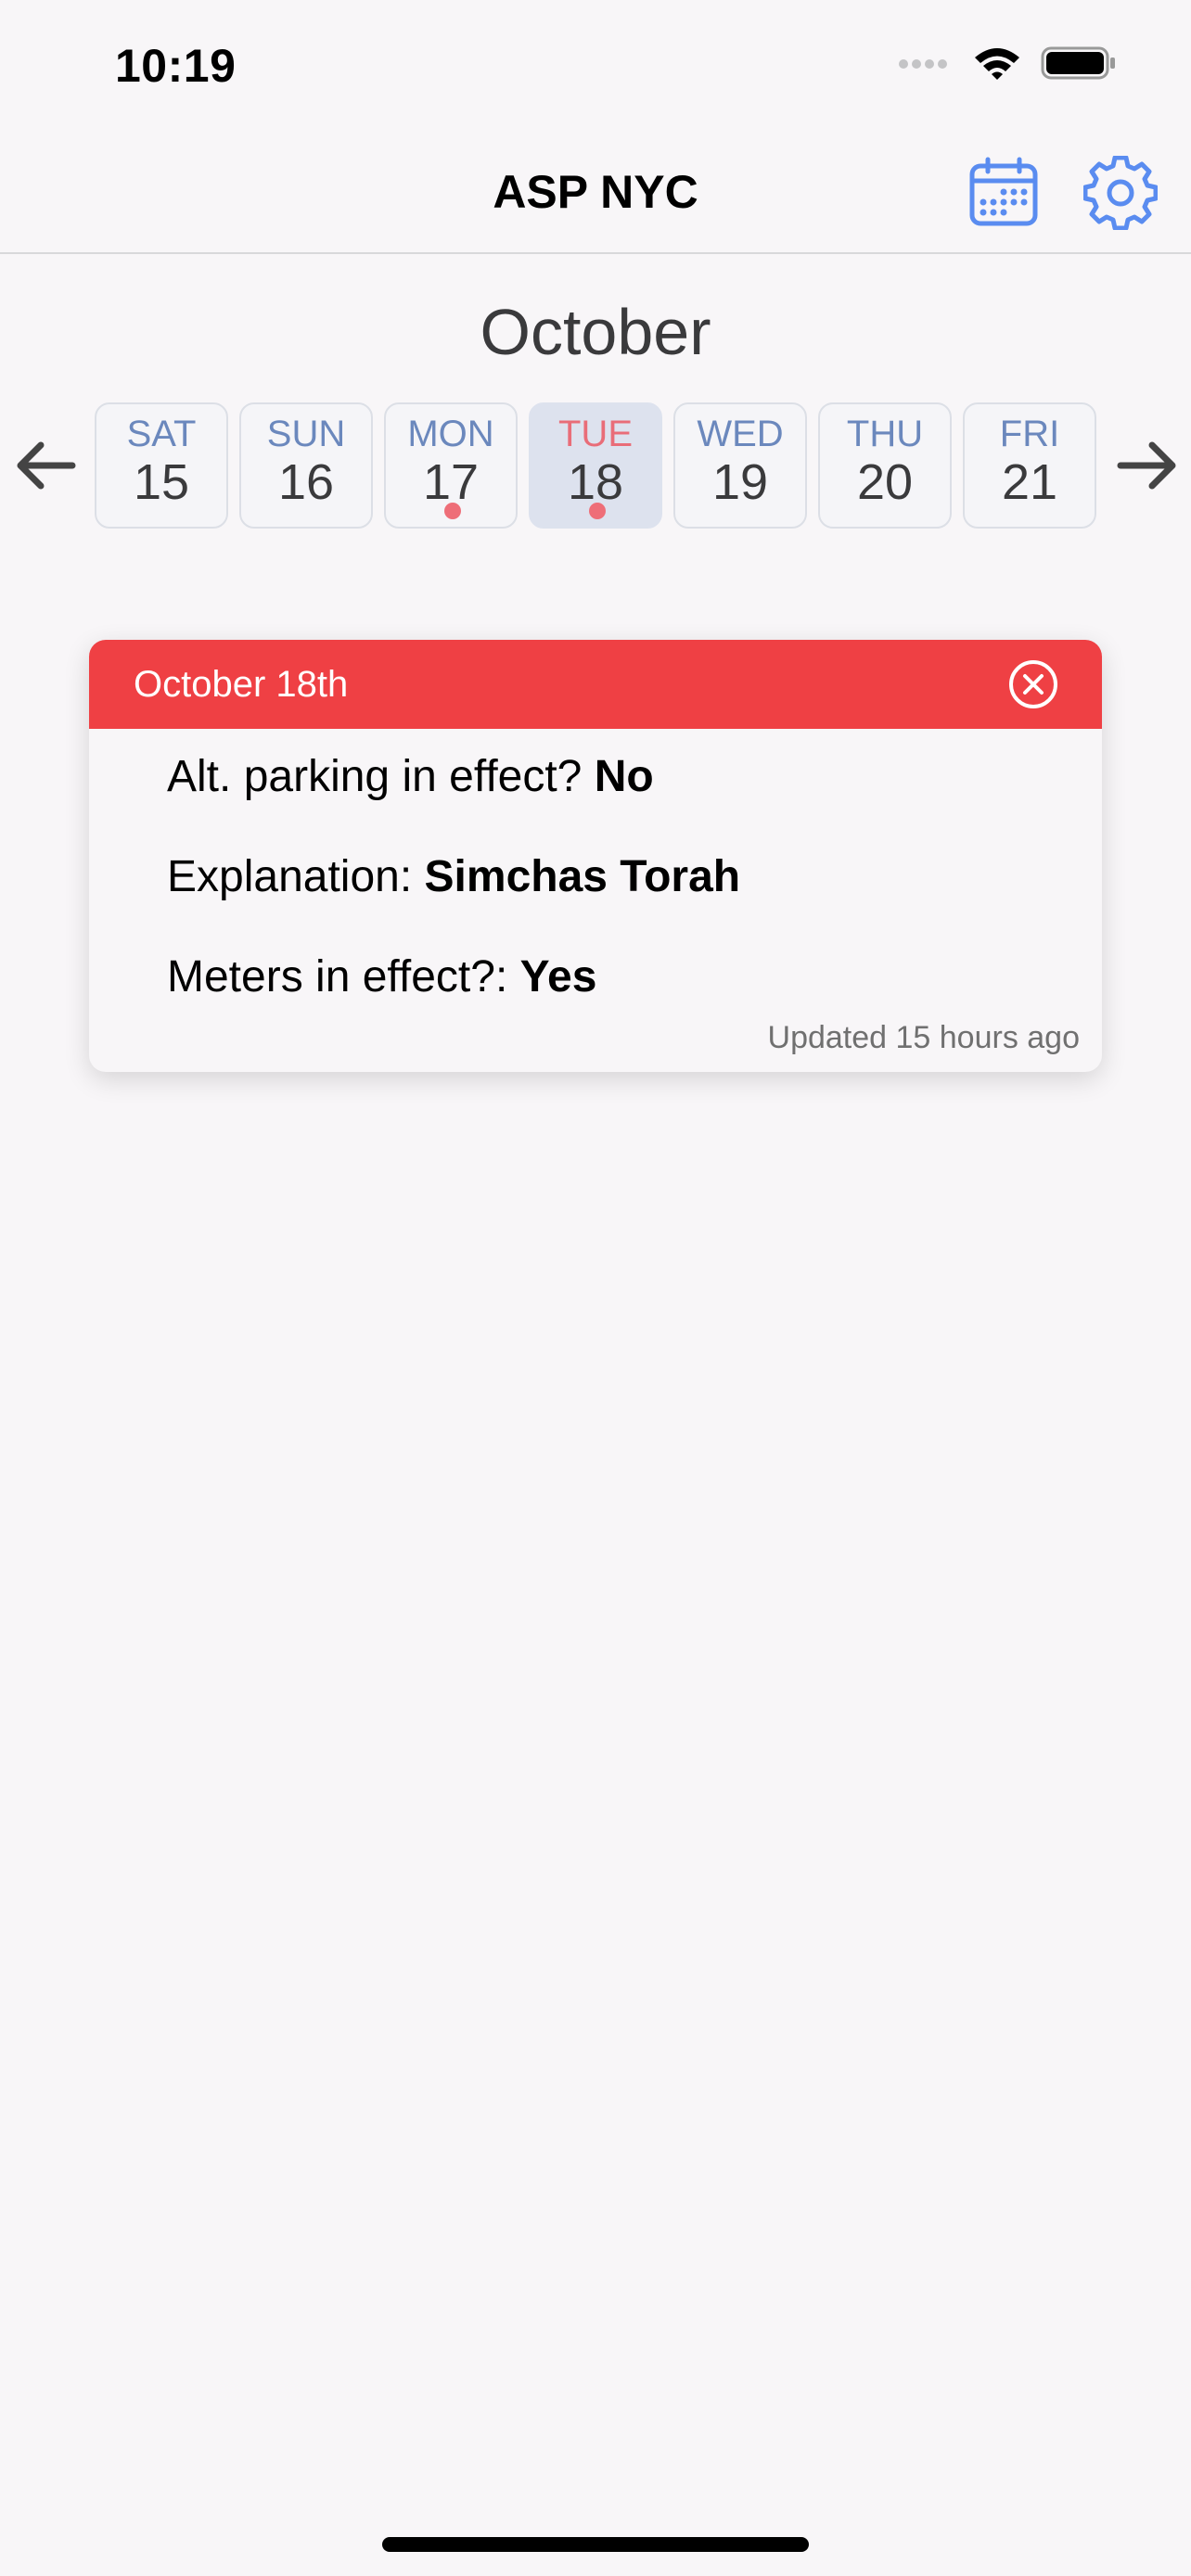  I want to click on arrow-left-icon, so click(46, 465).